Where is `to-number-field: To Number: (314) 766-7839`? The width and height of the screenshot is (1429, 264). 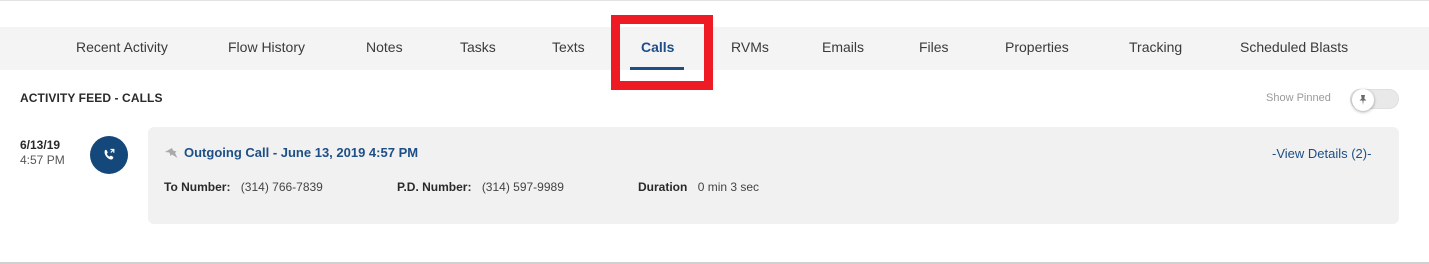
to-number-field: To Number: (314) 766-7839 is located at coordinates (243, 187).